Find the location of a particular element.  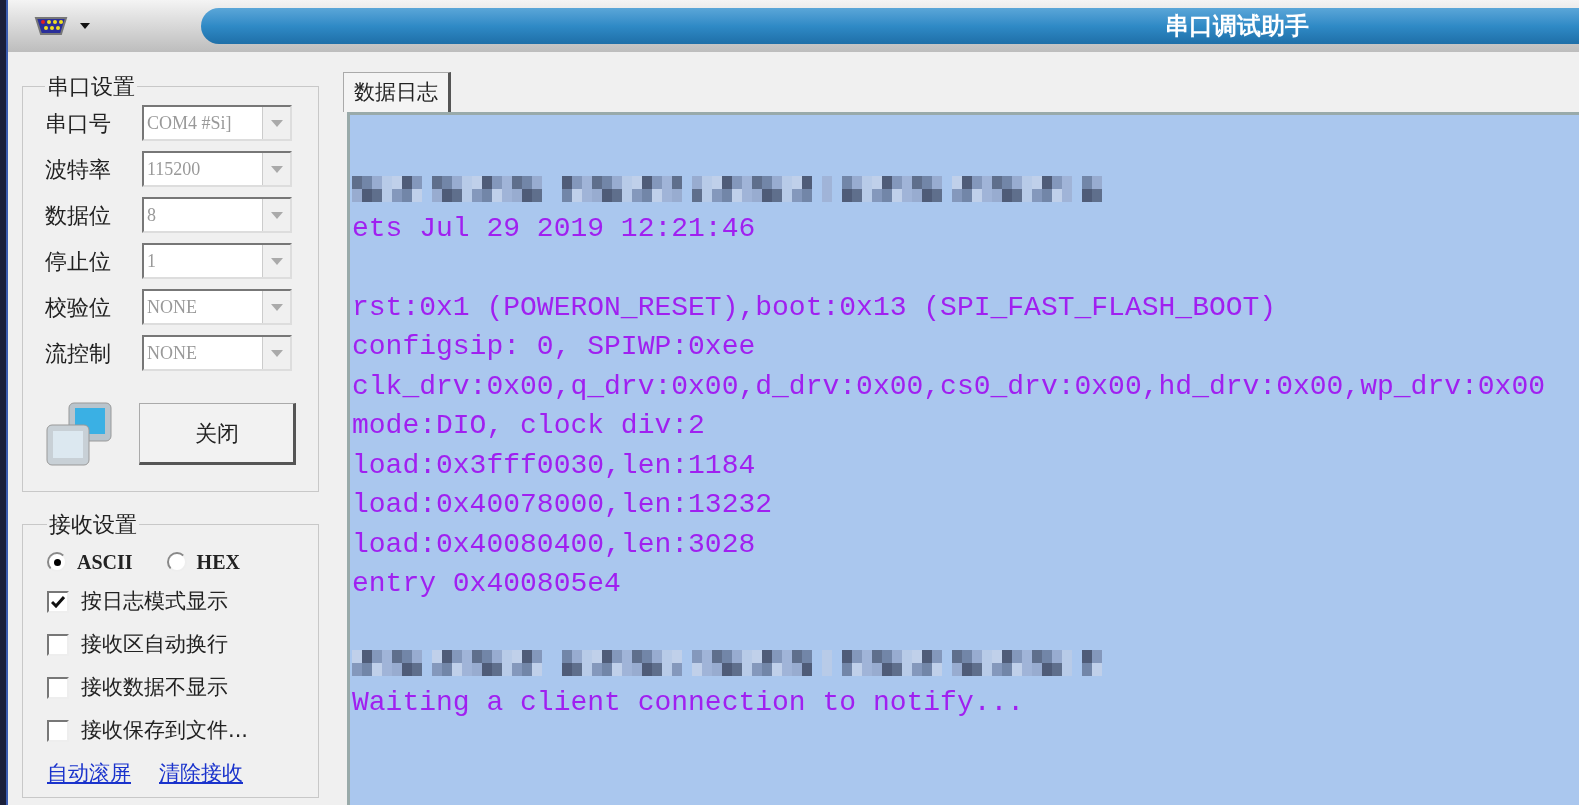

radio-label: HEX is located at coordinates (218, 562).